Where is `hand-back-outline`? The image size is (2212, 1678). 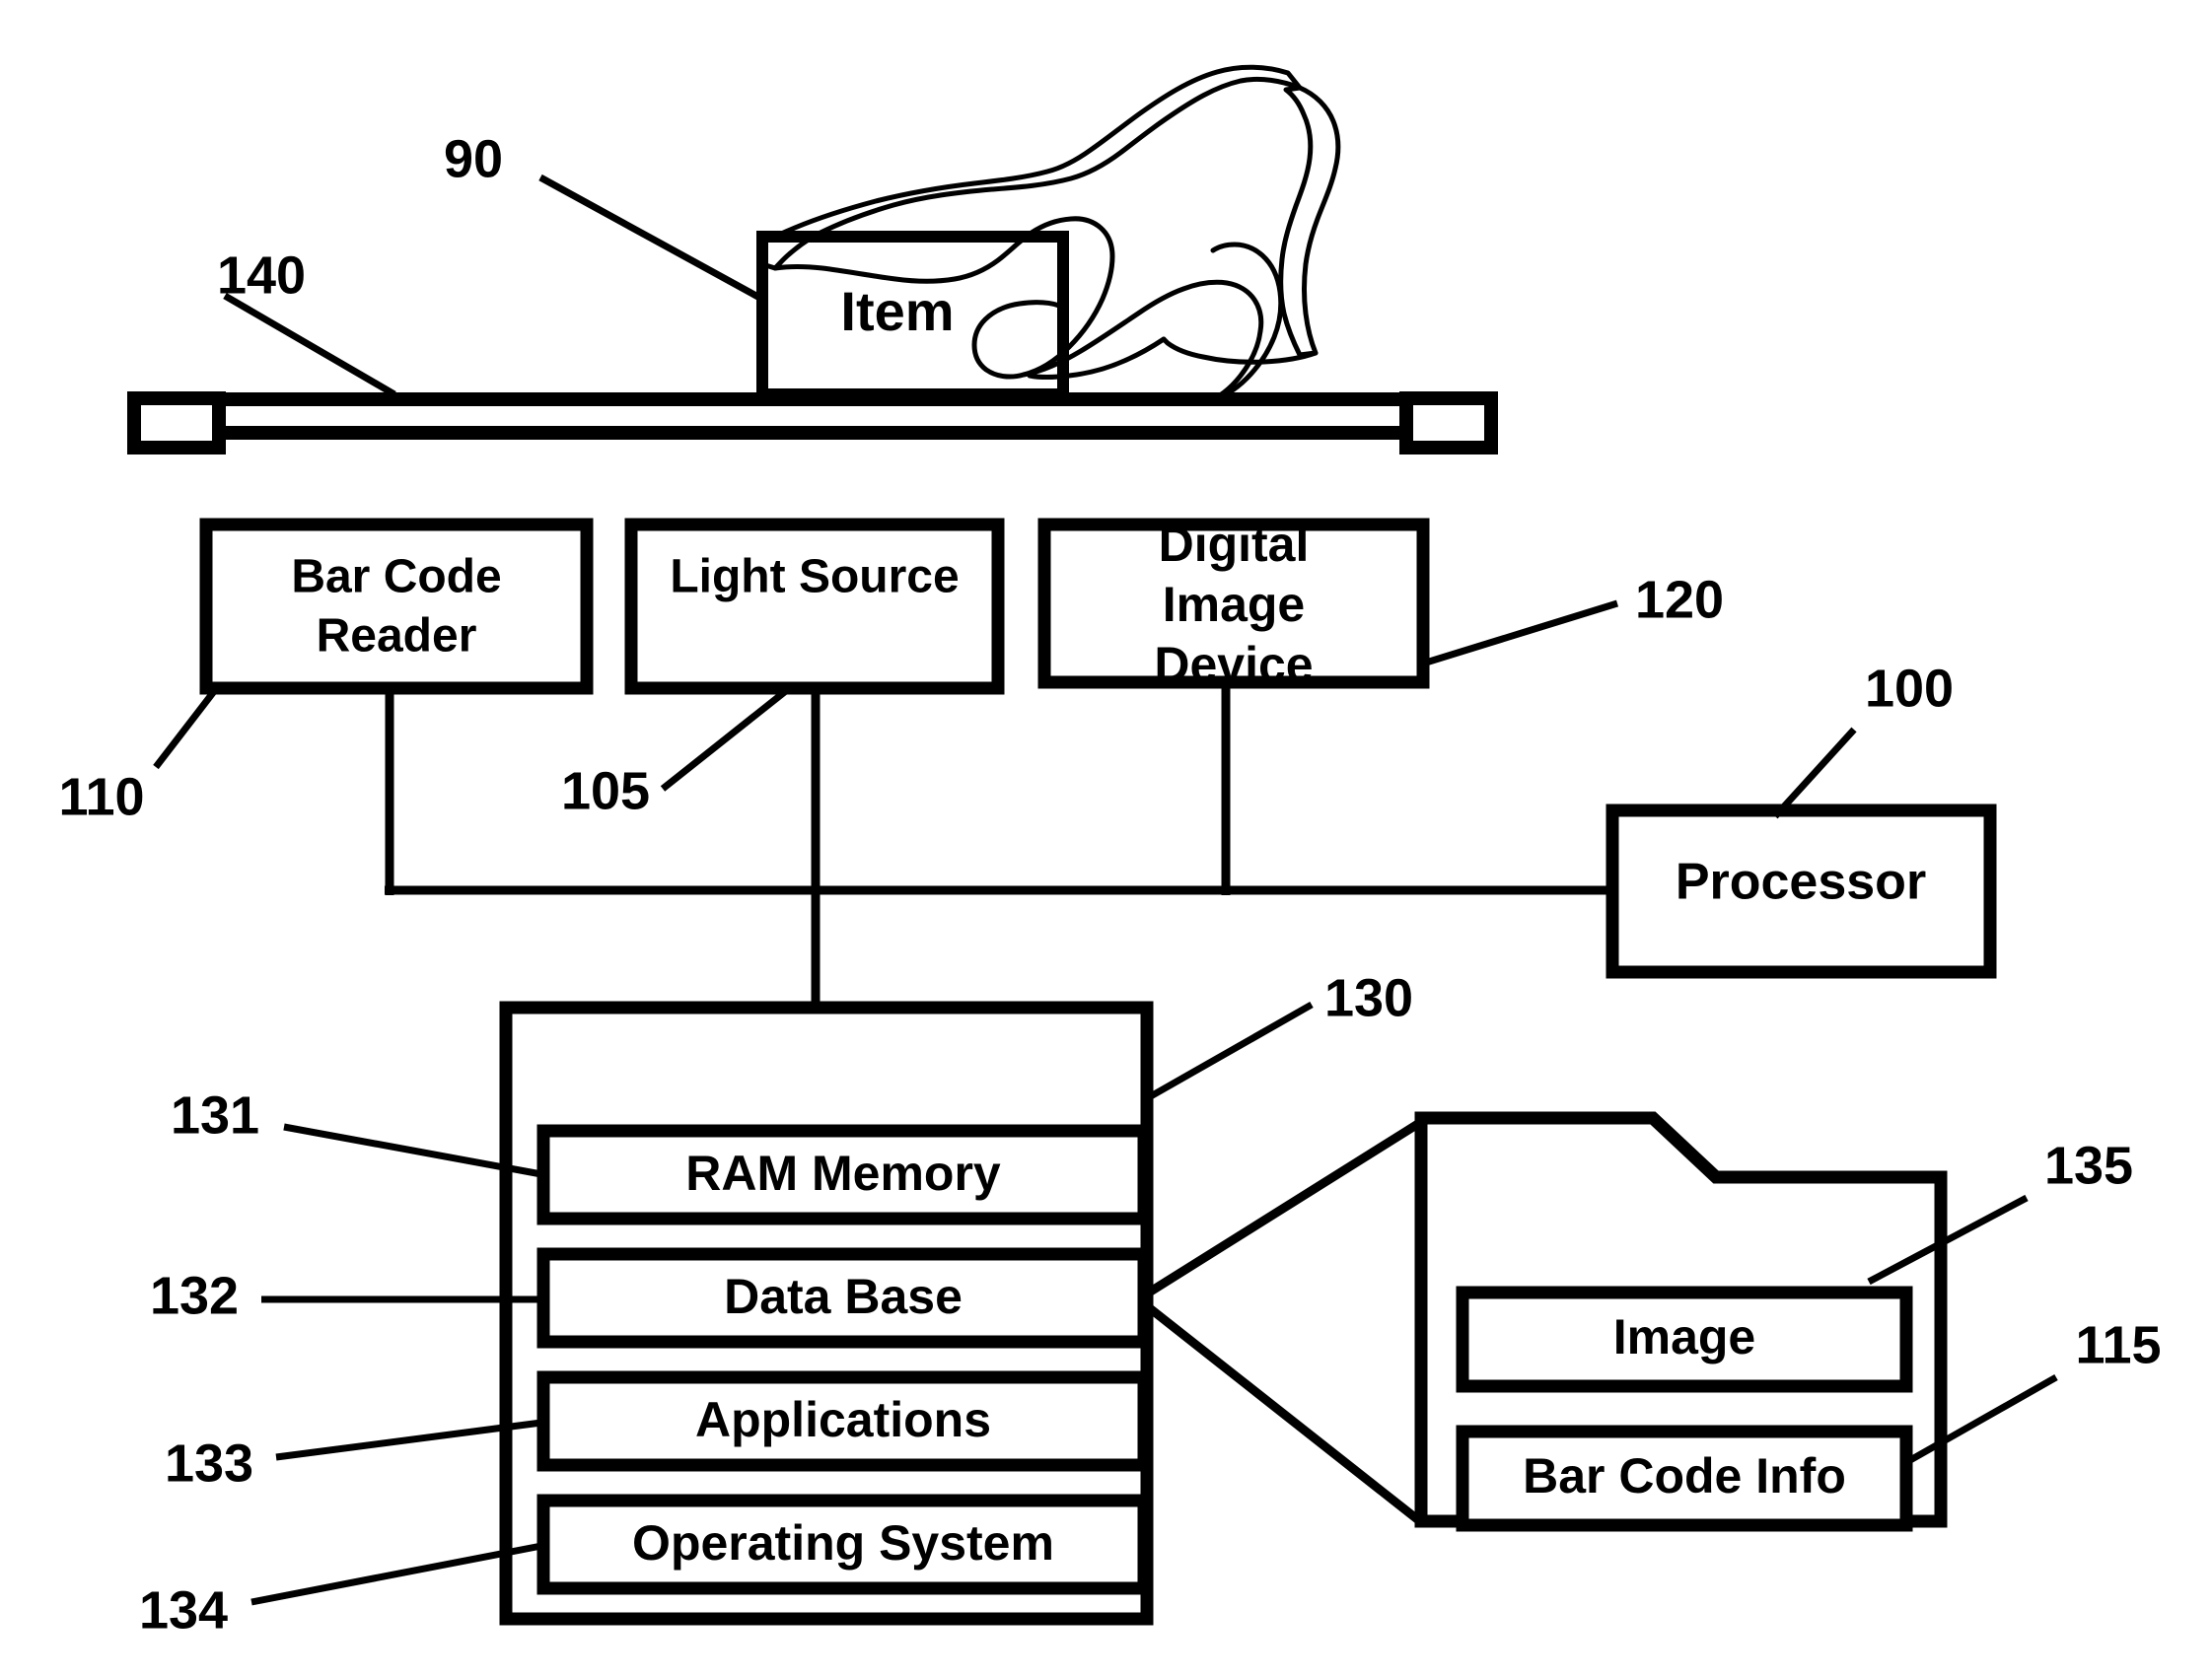
hand-back-outline is located at coordinates (1309, 221).